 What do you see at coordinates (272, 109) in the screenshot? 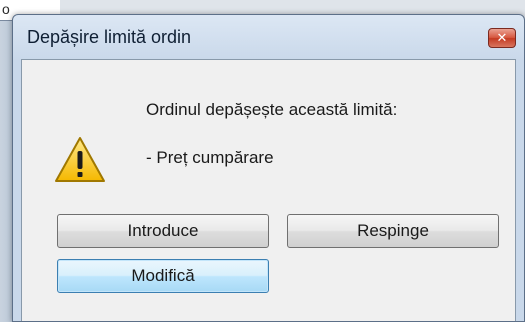
I see `dialog-message: Ordinul depășește această limită:` at bounding box center [272, 109].